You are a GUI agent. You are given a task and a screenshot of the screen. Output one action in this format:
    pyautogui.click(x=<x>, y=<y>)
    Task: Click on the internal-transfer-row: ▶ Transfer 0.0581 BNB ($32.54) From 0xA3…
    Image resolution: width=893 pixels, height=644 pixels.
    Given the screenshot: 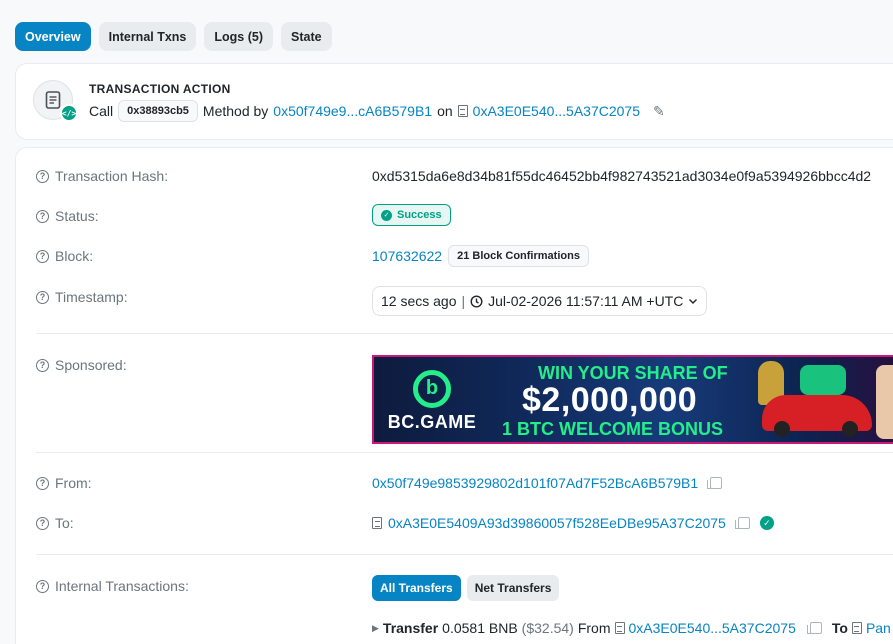 What is the action you would take?
    pyautogui.click(x=631, y=628)
    